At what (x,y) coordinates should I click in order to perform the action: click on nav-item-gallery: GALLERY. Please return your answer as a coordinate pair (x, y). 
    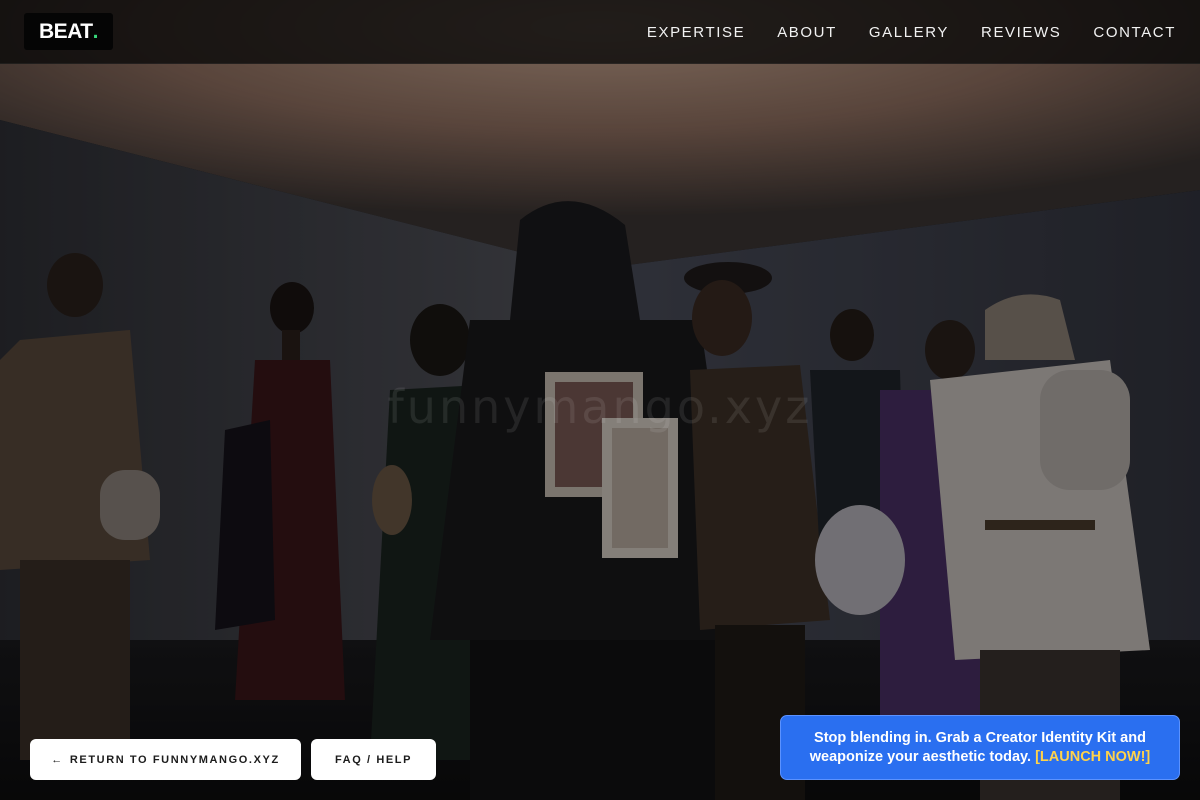
    Looking at the image, I should click on (909, 32).